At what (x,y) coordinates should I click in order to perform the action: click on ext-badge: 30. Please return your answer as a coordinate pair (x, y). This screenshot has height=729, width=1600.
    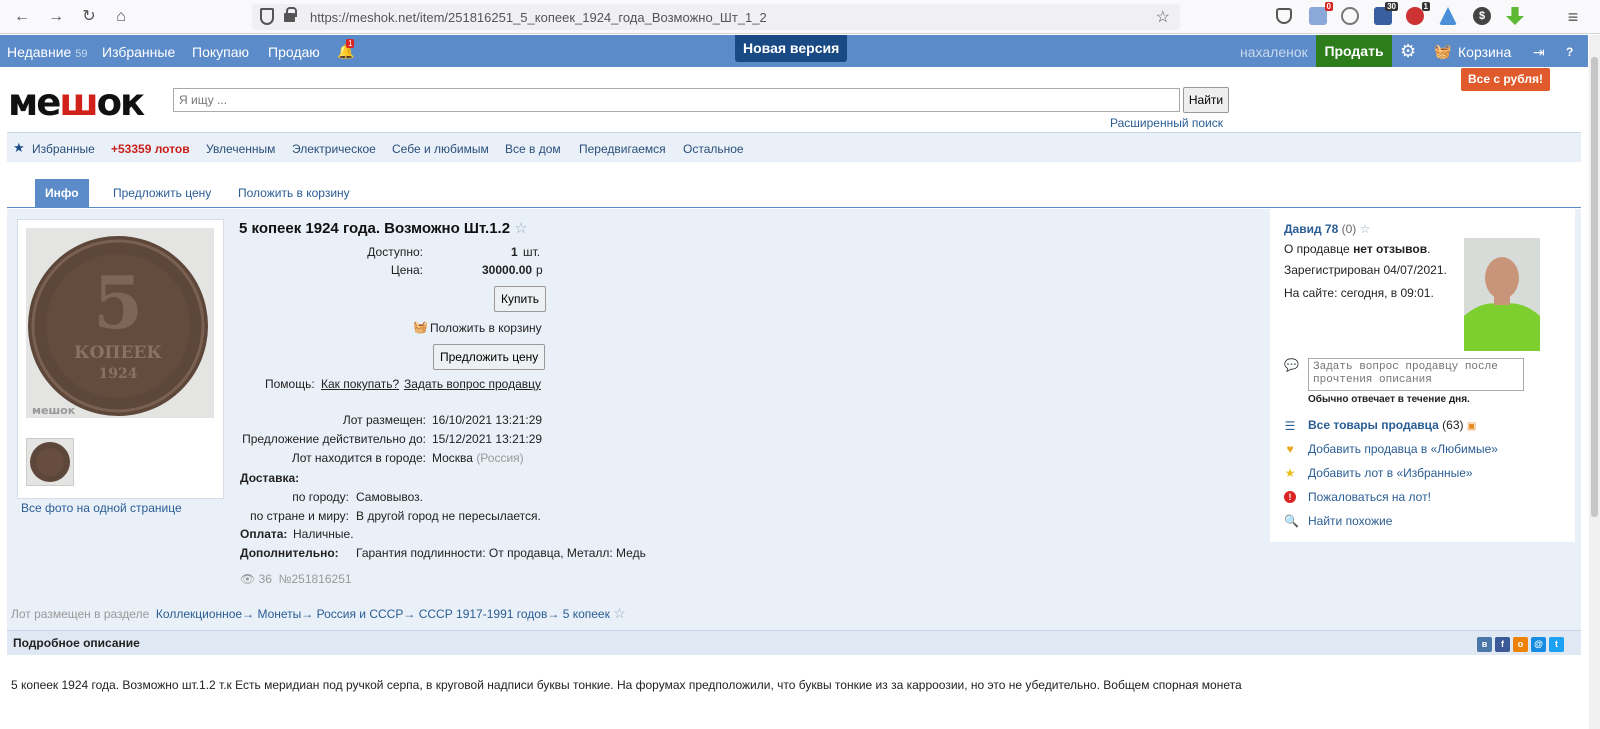
    Looking at the image, I should click on (1391, 6).